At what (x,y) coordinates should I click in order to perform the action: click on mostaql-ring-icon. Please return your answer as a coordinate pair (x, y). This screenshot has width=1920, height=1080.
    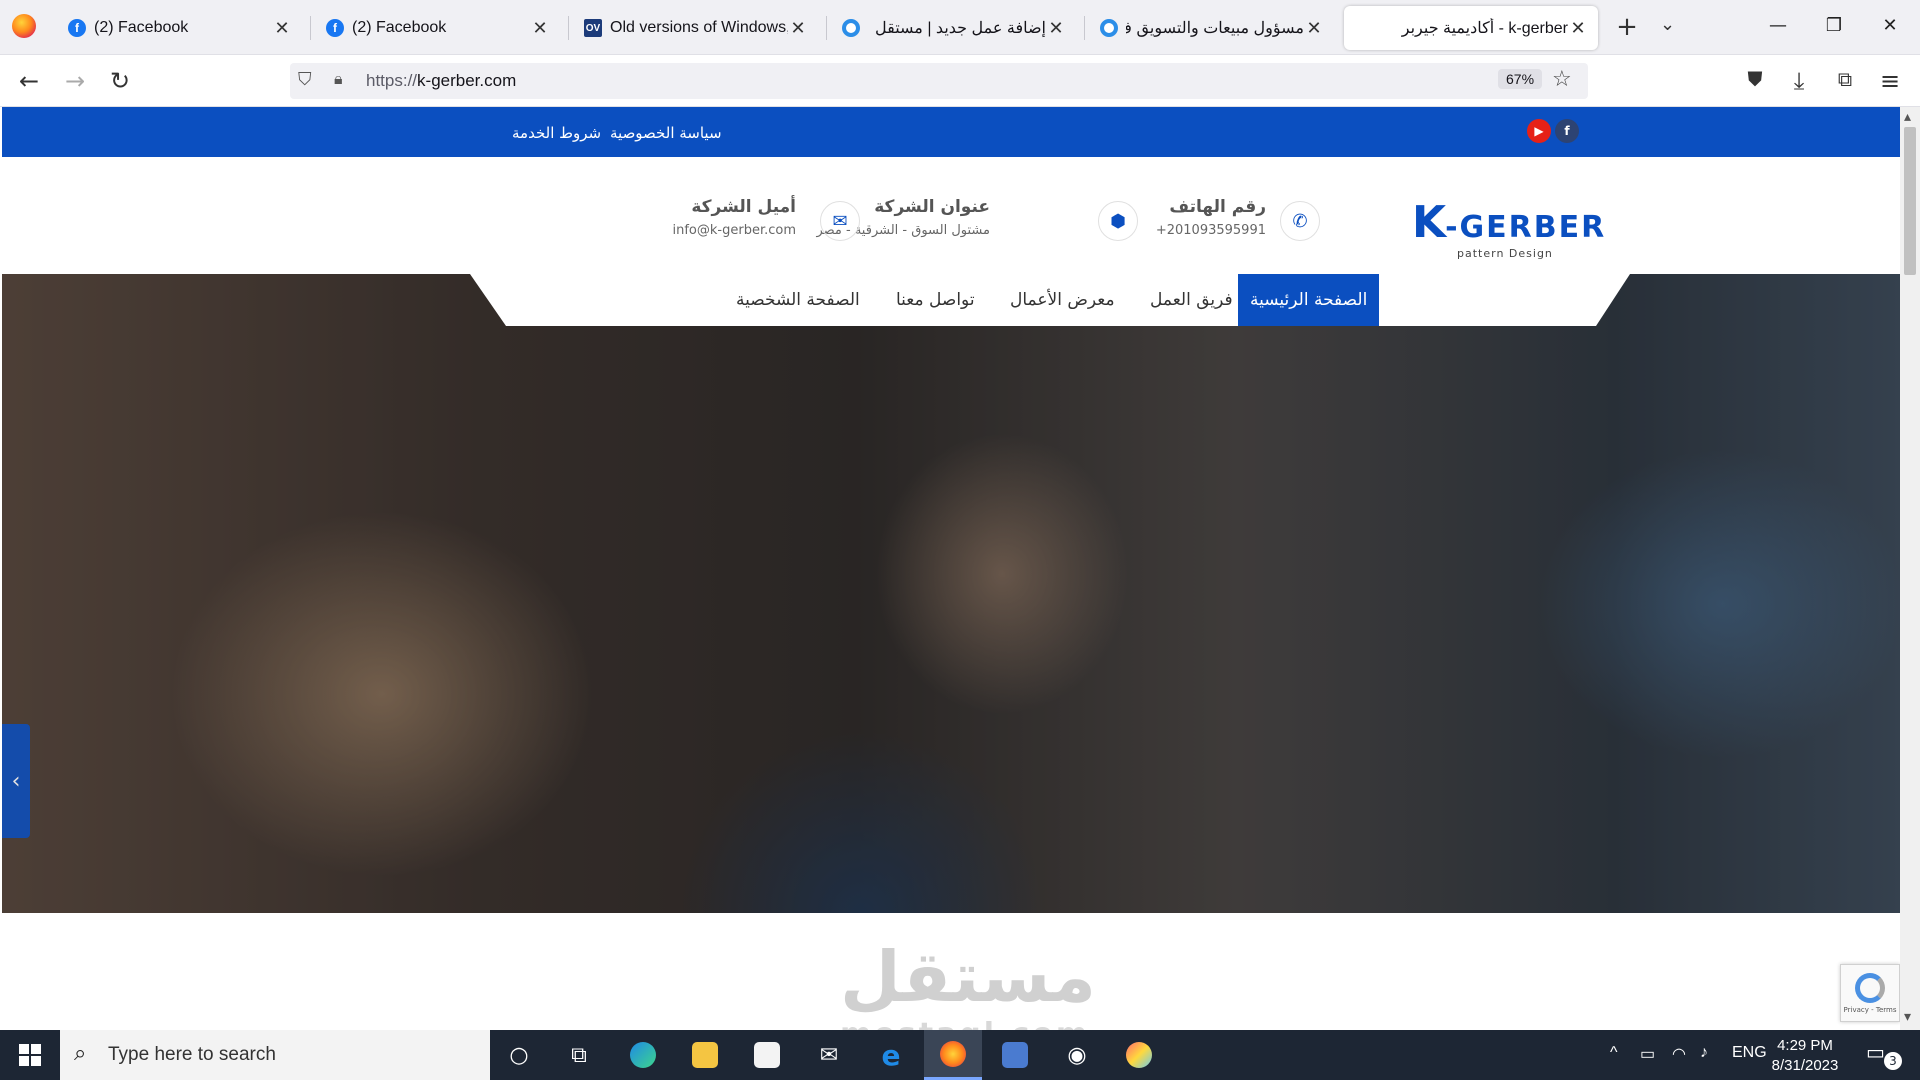
    Looking at the image, I should click on (851, 28).